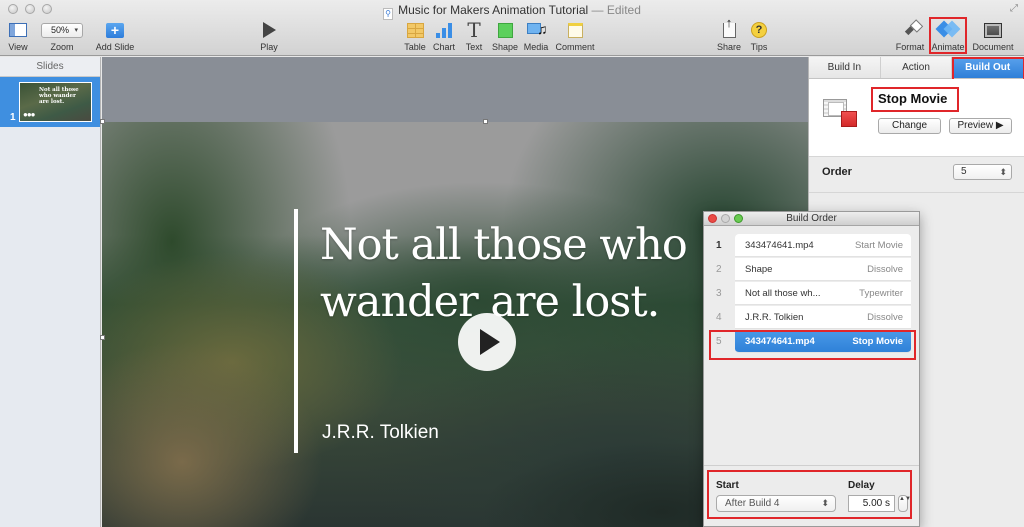 Image resolution: width=1024 pixels, height=527 pixels. I want to click on edited-status: — Edited, so click(616, 10).